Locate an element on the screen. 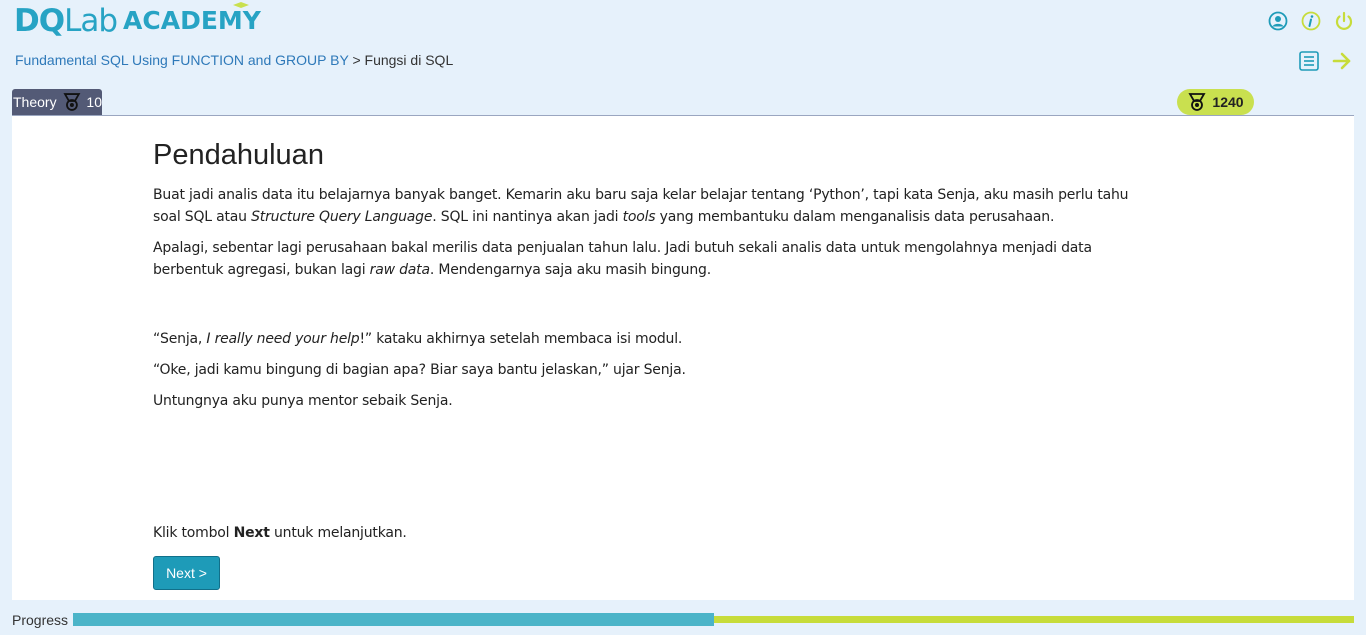 This screenshot has height=635, width=1366. logo-brand: DQLab is located at coordinates (66, 21).